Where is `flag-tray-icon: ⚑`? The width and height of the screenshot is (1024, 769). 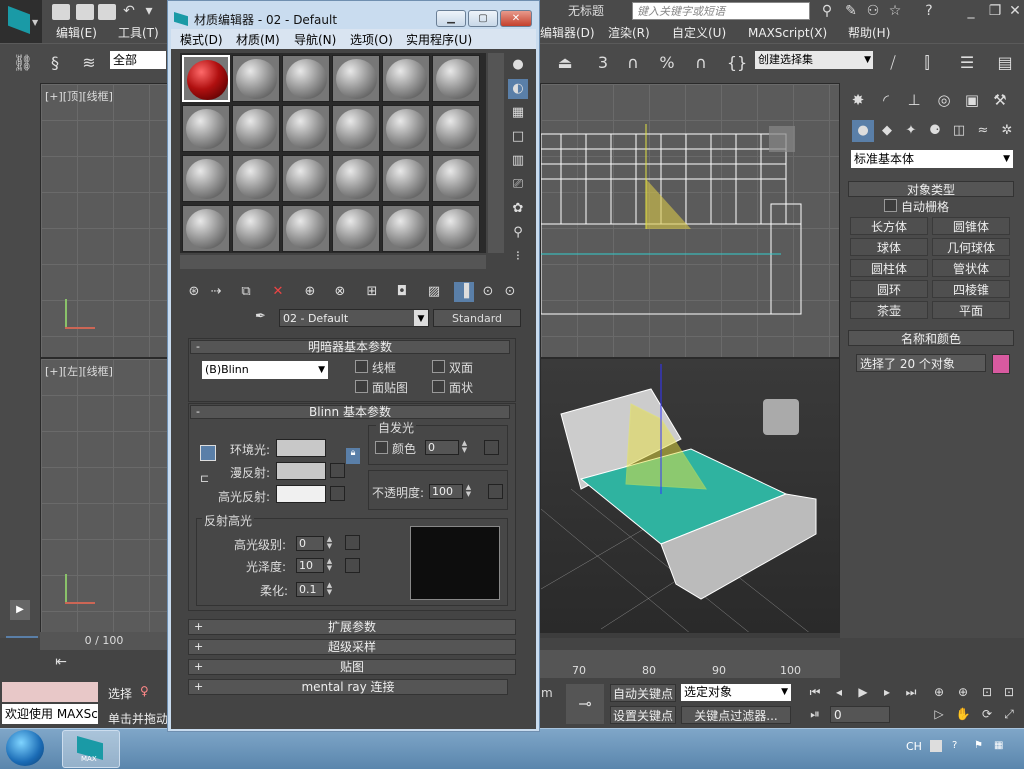
flag-tray-icon: ⚑ is located at coordinates (980, 746).